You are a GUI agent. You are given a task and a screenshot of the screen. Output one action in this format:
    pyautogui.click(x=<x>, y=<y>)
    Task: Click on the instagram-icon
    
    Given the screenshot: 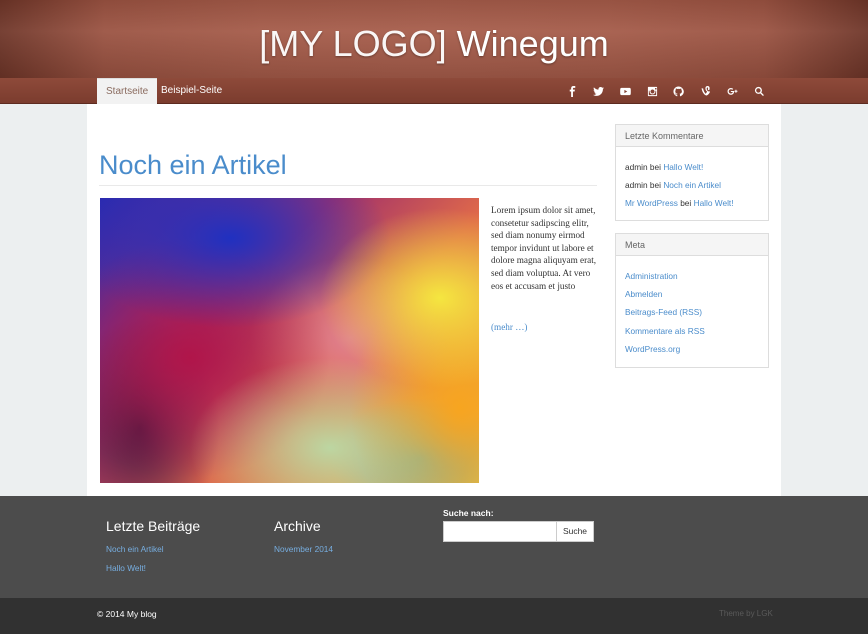 What is the action you would take?
    pyautogui.click(x=652, y=91)
    